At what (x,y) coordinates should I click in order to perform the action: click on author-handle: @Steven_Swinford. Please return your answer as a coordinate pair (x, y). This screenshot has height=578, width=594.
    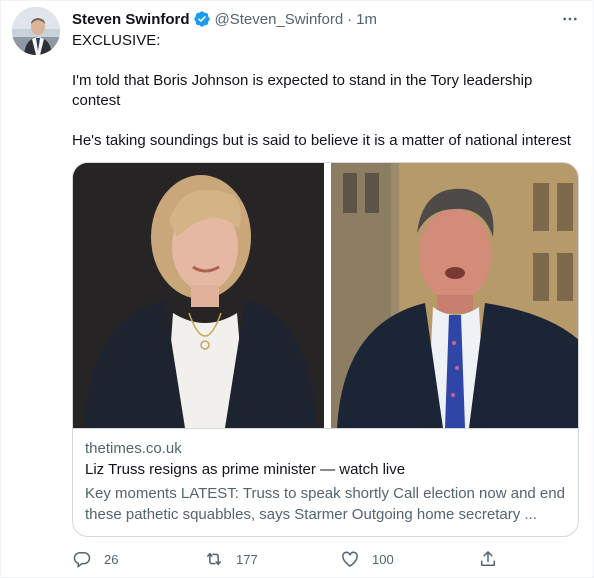
    Looking at the image, I should click on (279, 19).